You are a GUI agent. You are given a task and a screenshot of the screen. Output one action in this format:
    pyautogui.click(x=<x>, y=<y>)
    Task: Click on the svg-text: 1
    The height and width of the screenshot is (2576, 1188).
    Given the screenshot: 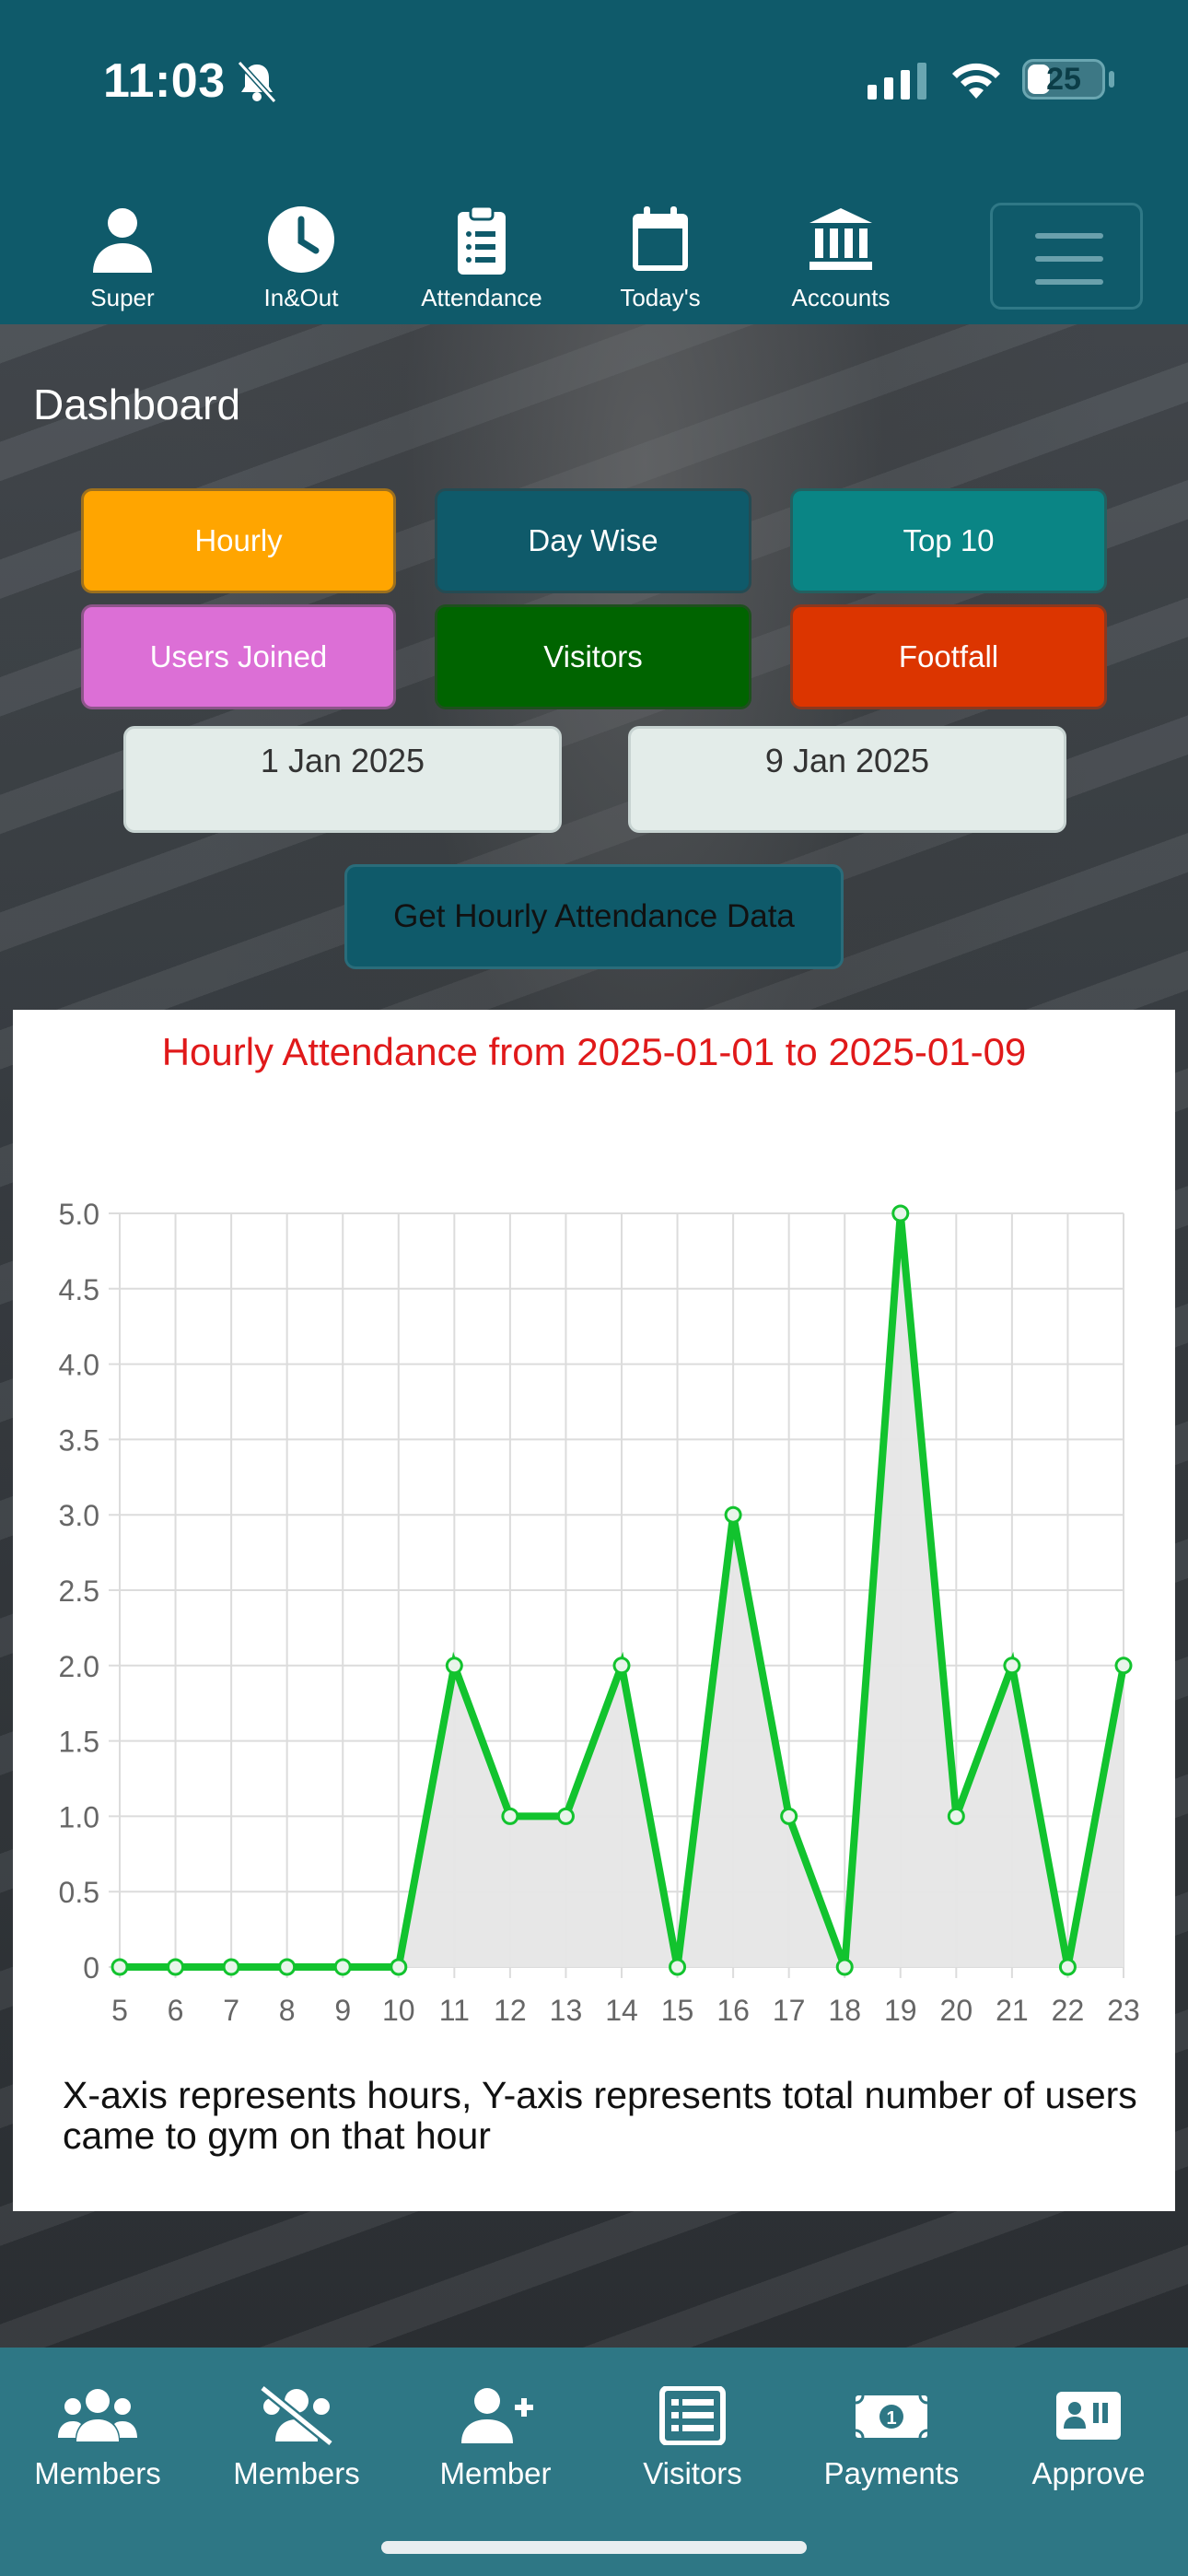 What is the action you would take?
    pyautogui.click(x=891, y=2418)
    